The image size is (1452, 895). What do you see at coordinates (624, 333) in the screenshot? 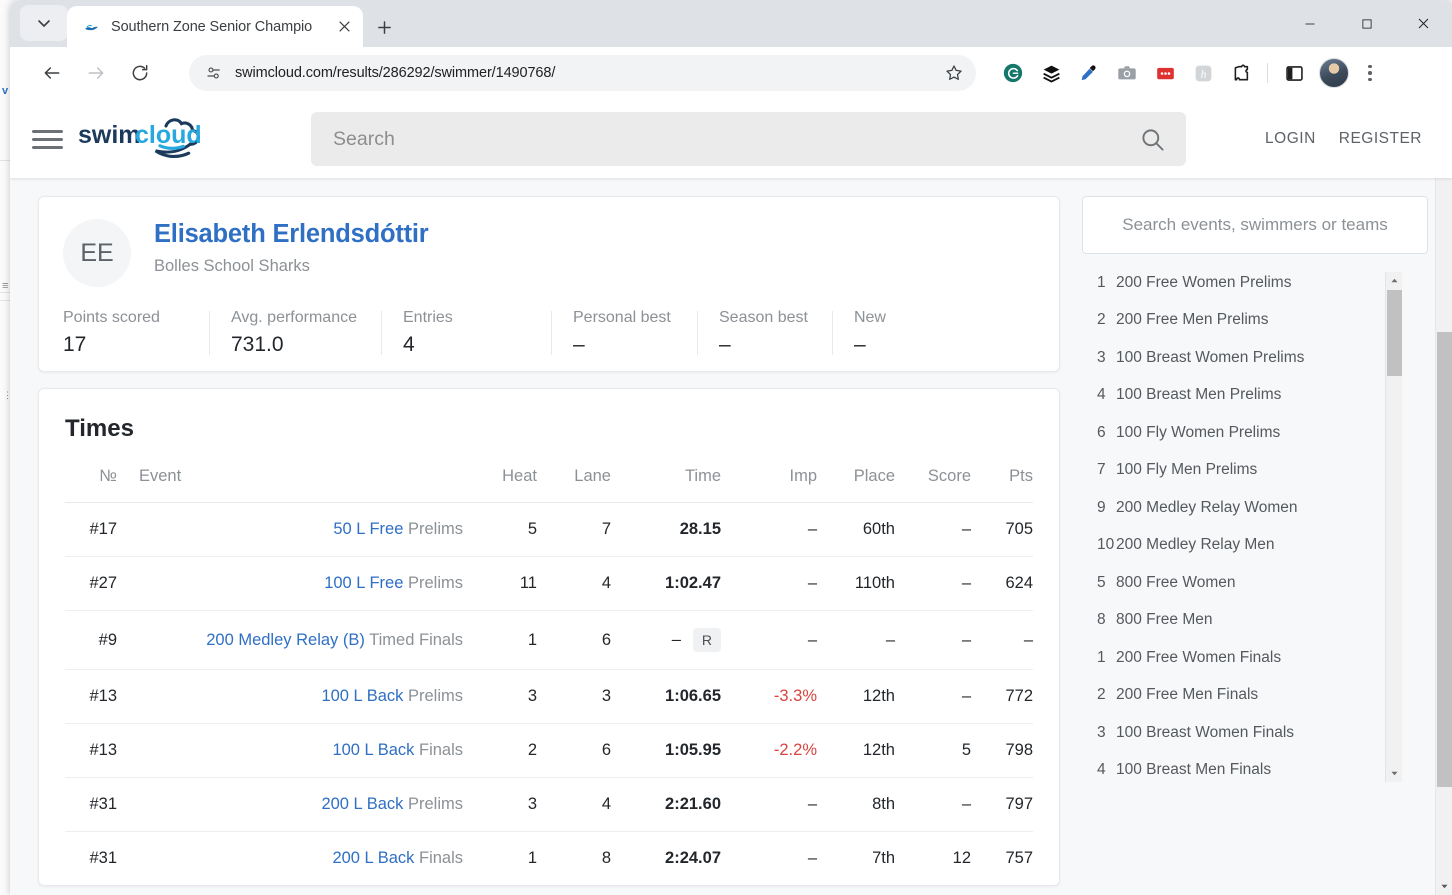
I see `stat-personal-best: Personal best –` at bounding box center [624, 333].